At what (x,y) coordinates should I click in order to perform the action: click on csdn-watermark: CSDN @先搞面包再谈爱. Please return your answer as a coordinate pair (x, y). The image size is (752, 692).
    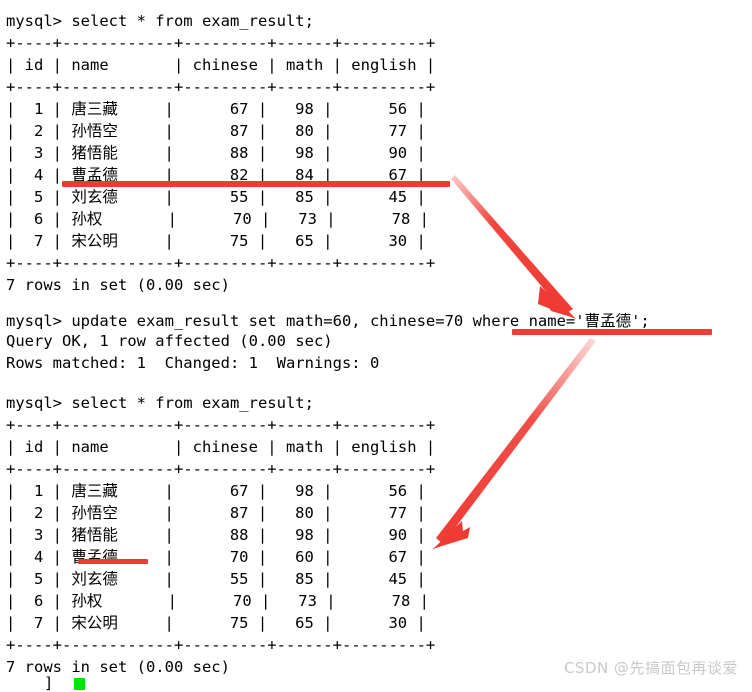
    Looking at the image, I should click on (650, 668).